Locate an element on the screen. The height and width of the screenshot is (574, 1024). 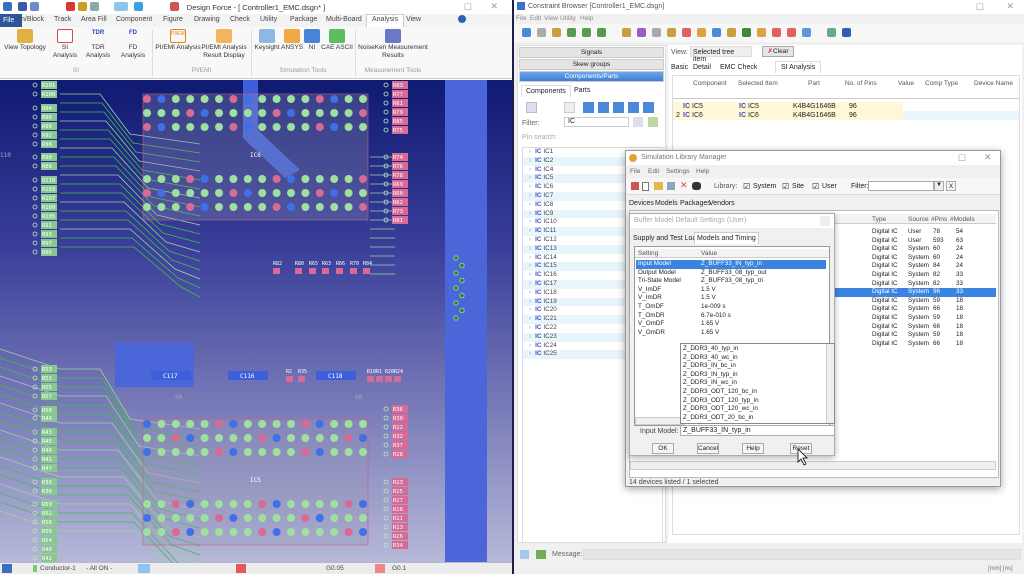
close-button is located at coordinates (825, 221).